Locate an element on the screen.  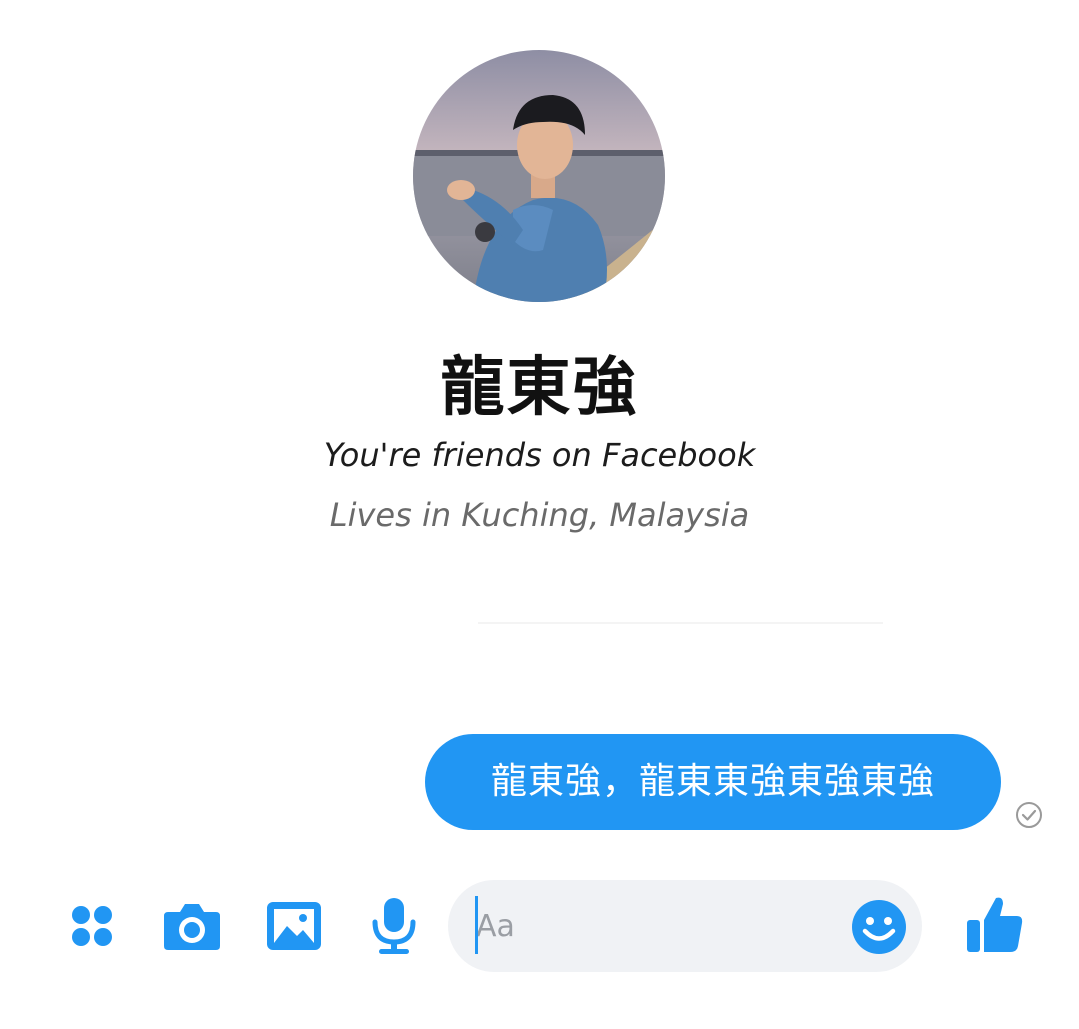
microphone-icon is located at coordinates (394, 926).